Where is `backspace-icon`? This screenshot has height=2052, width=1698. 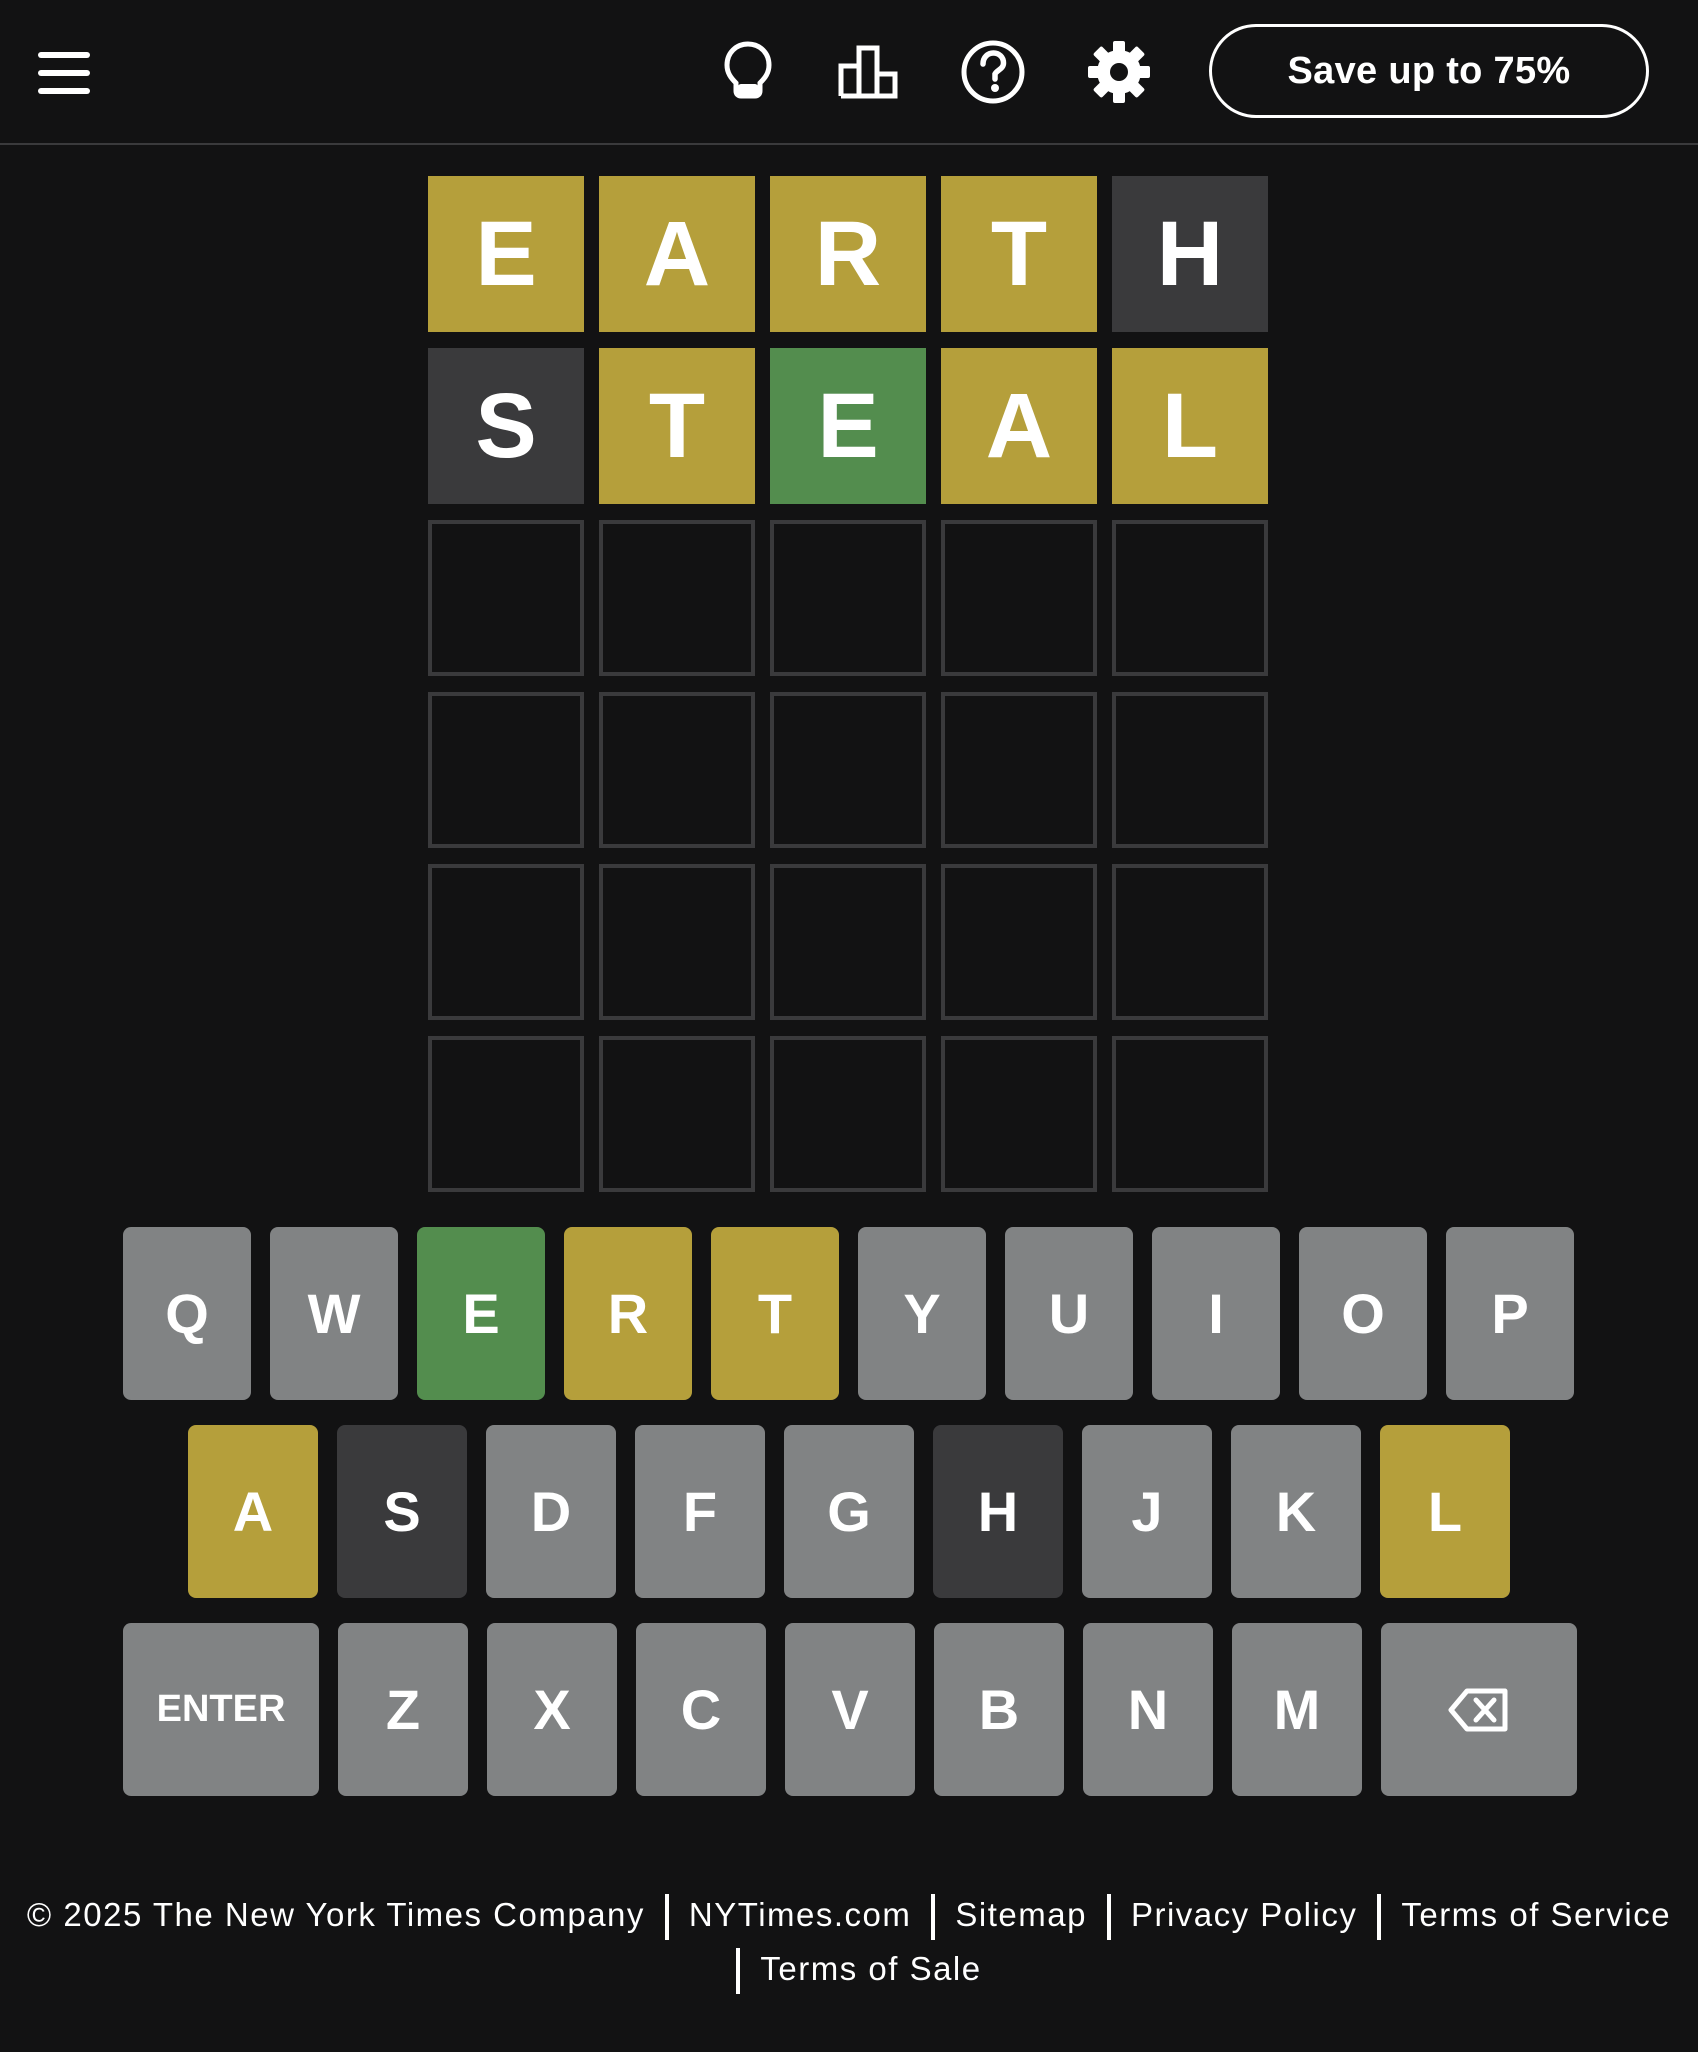
backspace-icon is located at coordinates (1479, 1710).